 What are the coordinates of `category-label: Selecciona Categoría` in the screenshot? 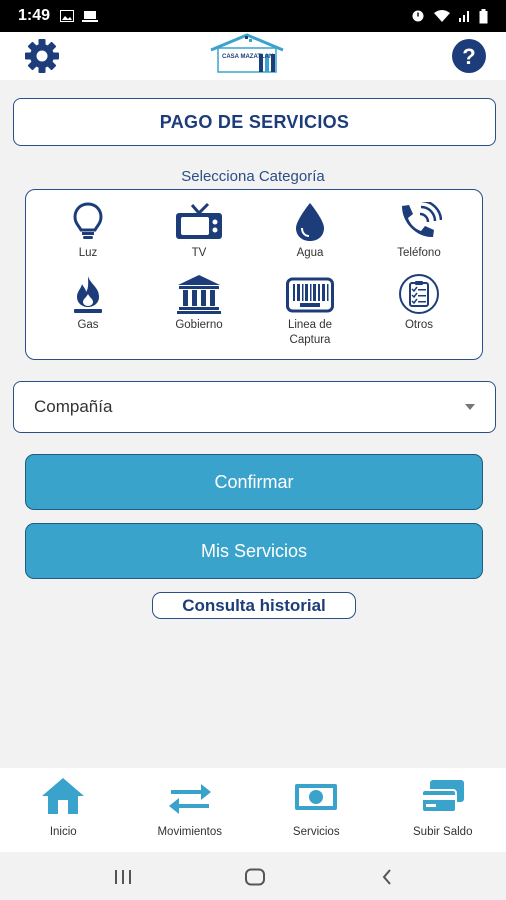 It's located at (253, 176).